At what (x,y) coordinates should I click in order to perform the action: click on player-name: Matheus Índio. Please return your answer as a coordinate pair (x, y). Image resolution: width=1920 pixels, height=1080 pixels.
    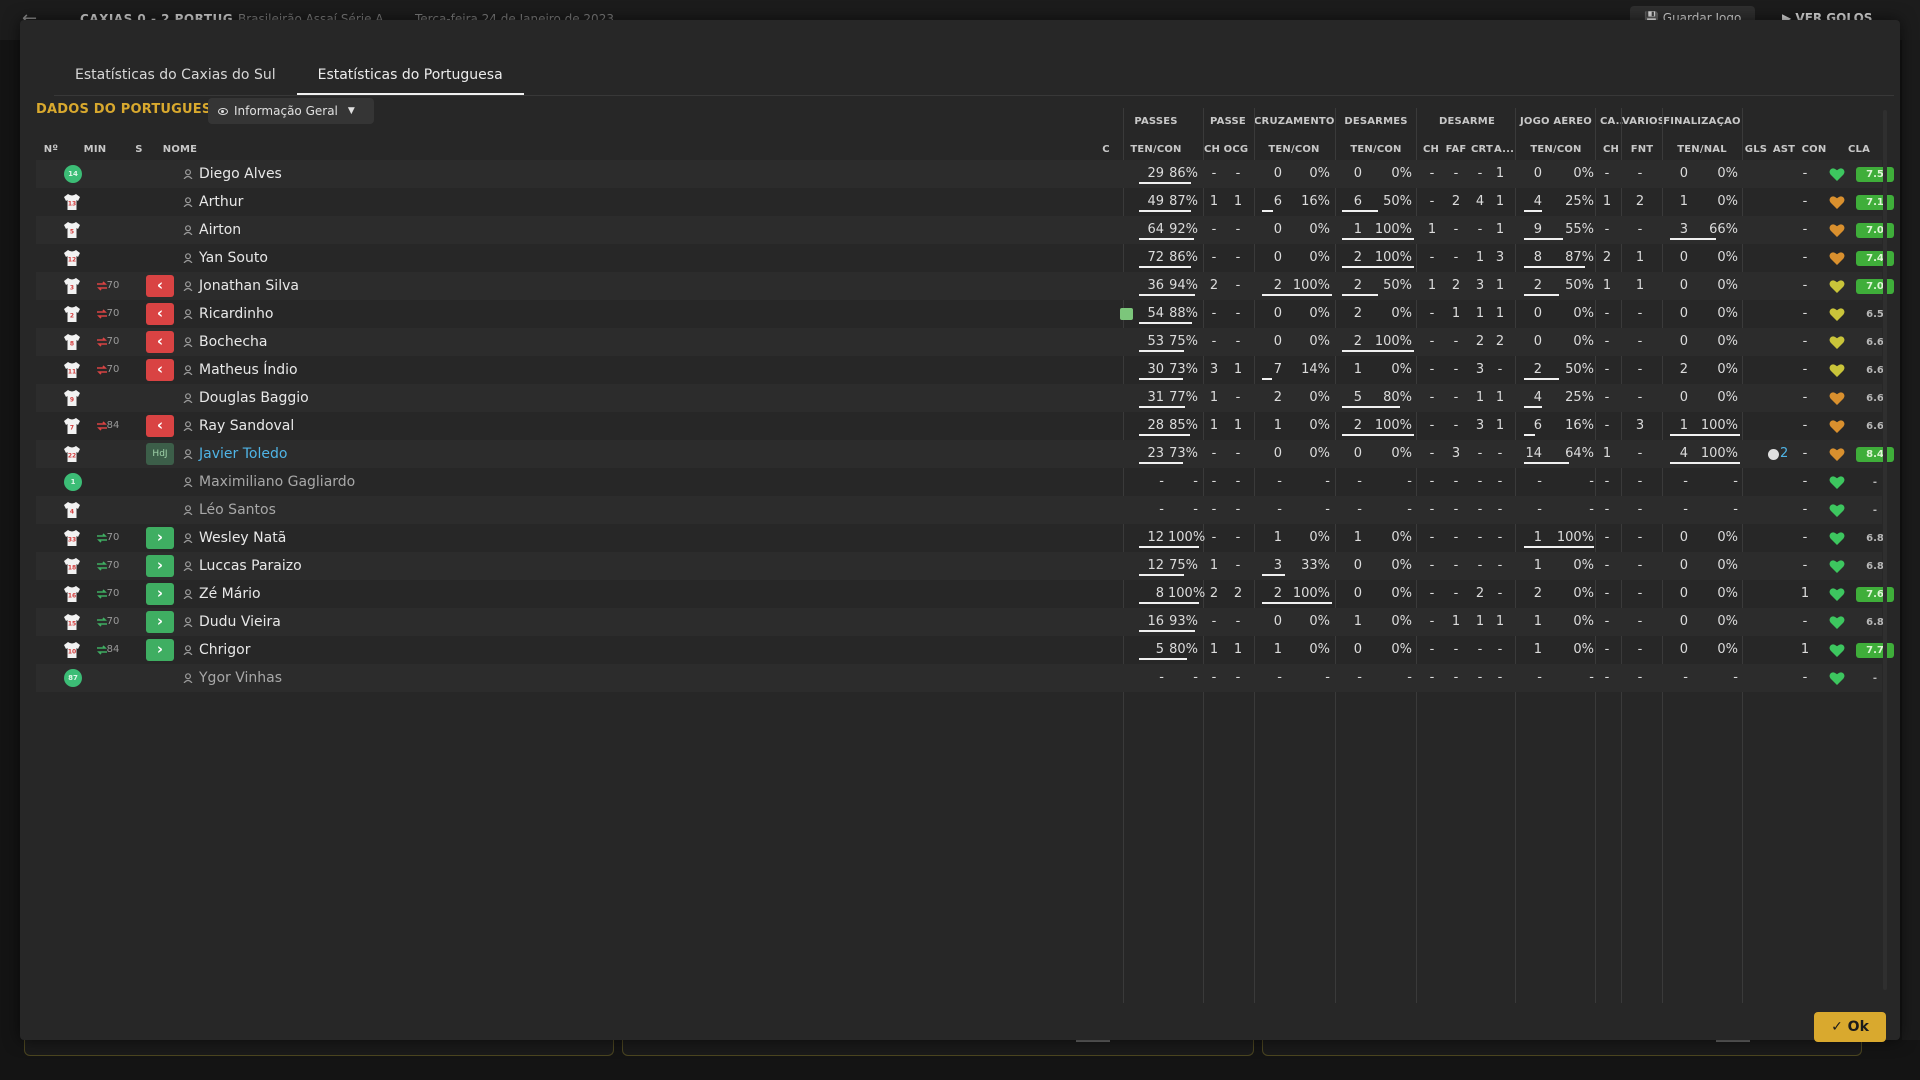
    Looking at the image, I should click on (248, 370).